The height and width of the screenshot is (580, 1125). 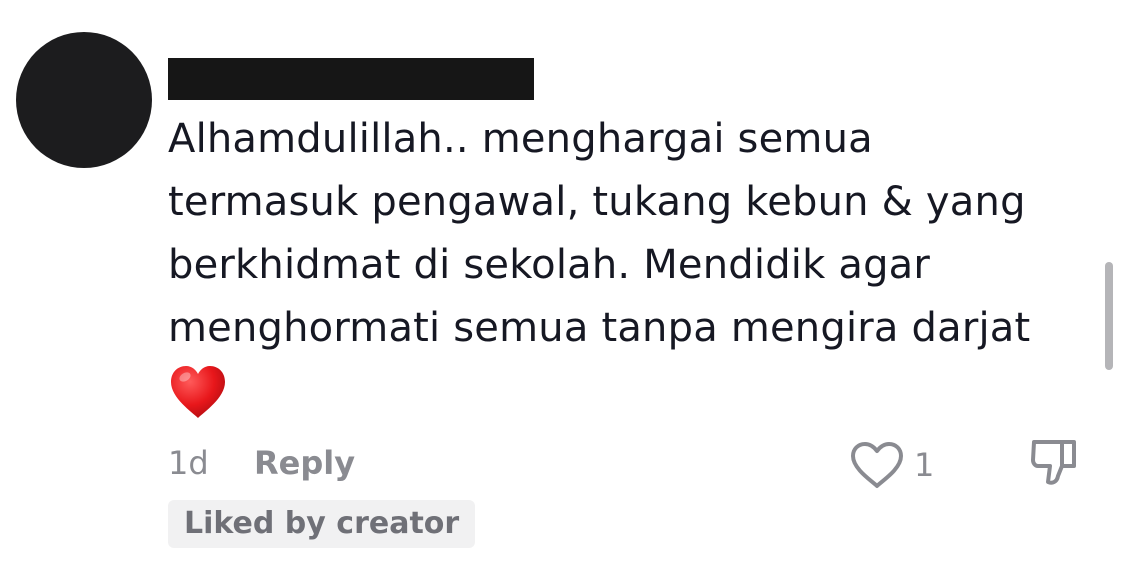 What do you see at coordinates (597, 202) in the screenshot?
I see `comment-line: termasuk pengawal, tukang kebun & yang` at bounding box center [597, 202].